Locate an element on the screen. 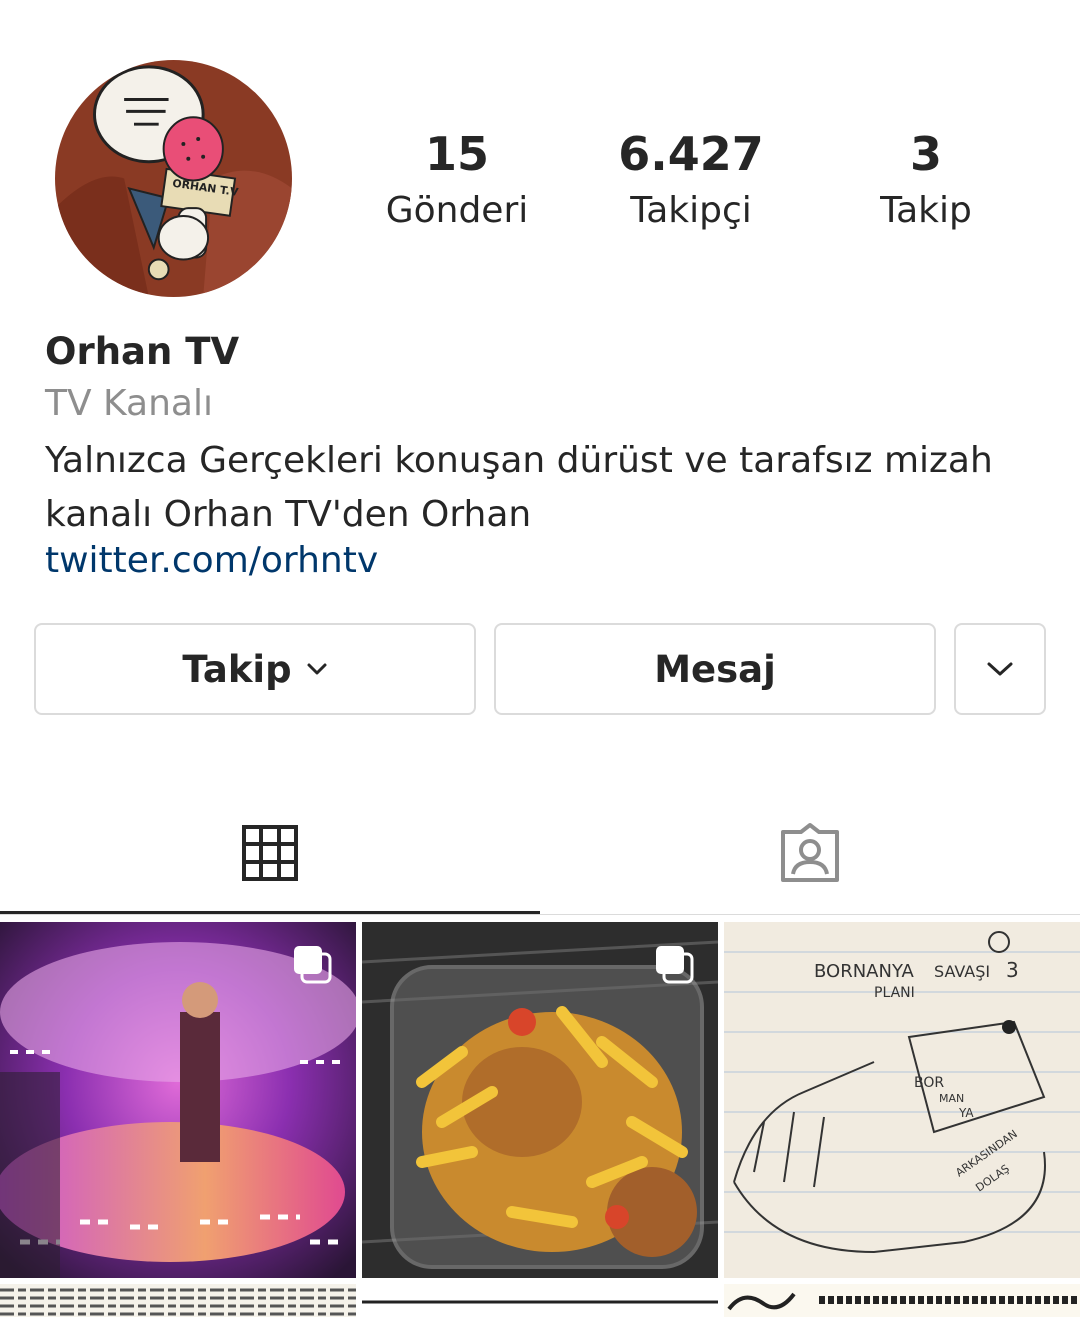  message-button: Mesaj is located at coordinates (715, 669).